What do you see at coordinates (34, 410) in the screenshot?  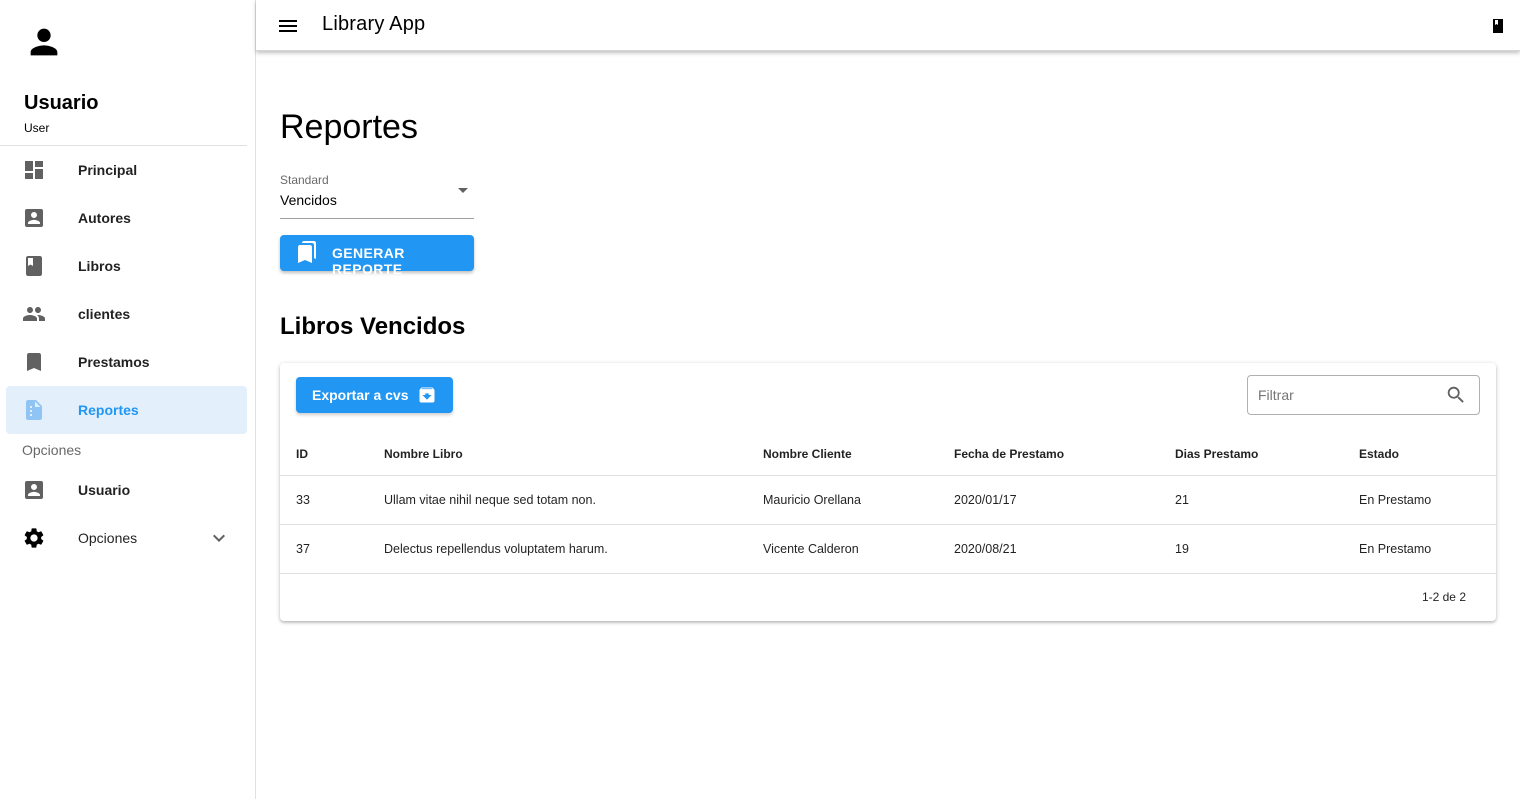 I see `report-file-icon` at bounding box center [34, 410].